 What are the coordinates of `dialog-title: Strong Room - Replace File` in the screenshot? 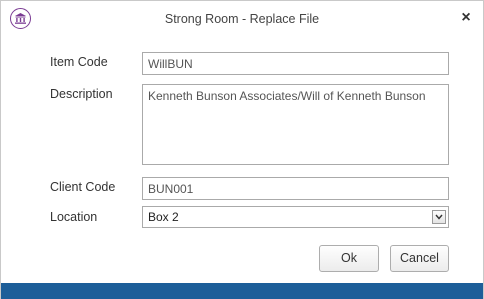 It's located at (242, 19).